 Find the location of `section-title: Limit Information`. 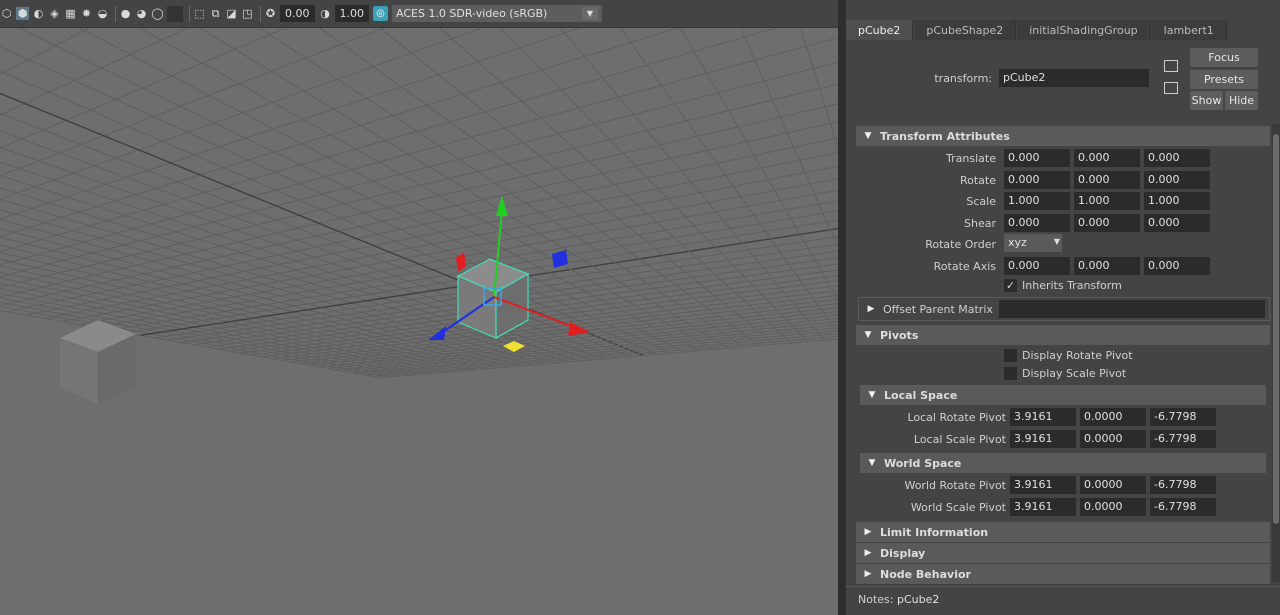

section-title: Limit Information is located at coordinates (934, 532).